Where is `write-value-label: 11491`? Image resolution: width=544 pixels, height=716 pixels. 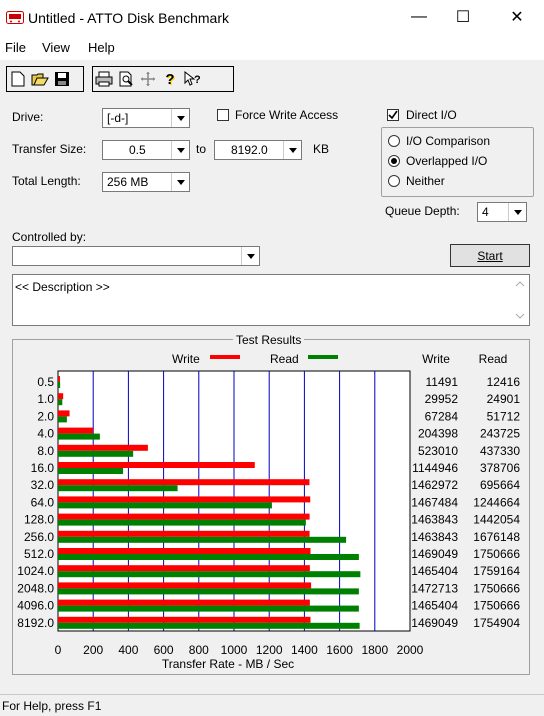 write-value-label: 11491 is located at coordinates (442, 382).